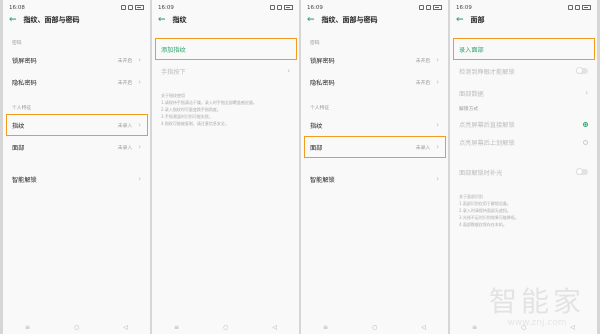 This screenshot has height=334, width=600. Describe the element at coordinates (585, 124) in the screenshot. I see `radio-selected-icon` at that location.